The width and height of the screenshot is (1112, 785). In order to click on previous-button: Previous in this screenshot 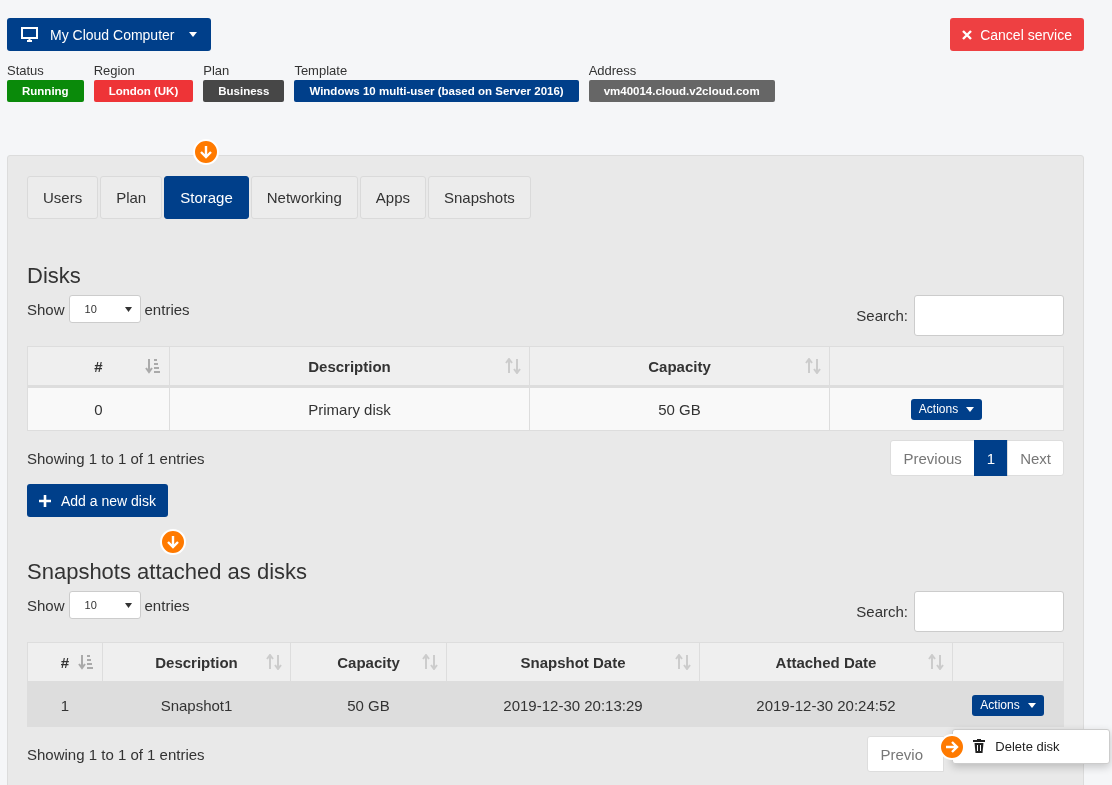, I will do `click(932, 458)`.